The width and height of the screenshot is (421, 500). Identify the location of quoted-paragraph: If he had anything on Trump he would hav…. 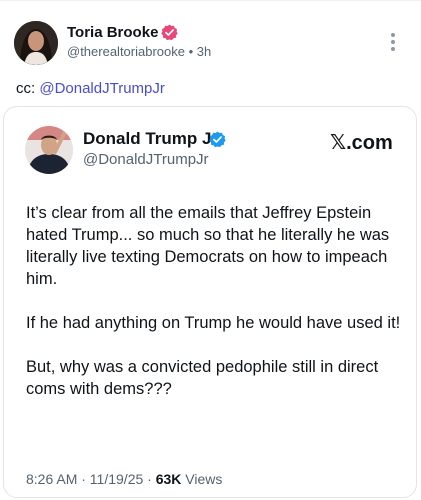
(213, 323).